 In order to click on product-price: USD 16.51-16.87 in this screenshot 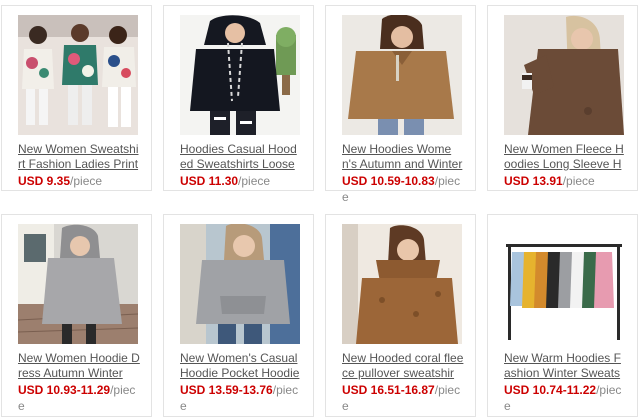, I will do `click(388, 390)`.